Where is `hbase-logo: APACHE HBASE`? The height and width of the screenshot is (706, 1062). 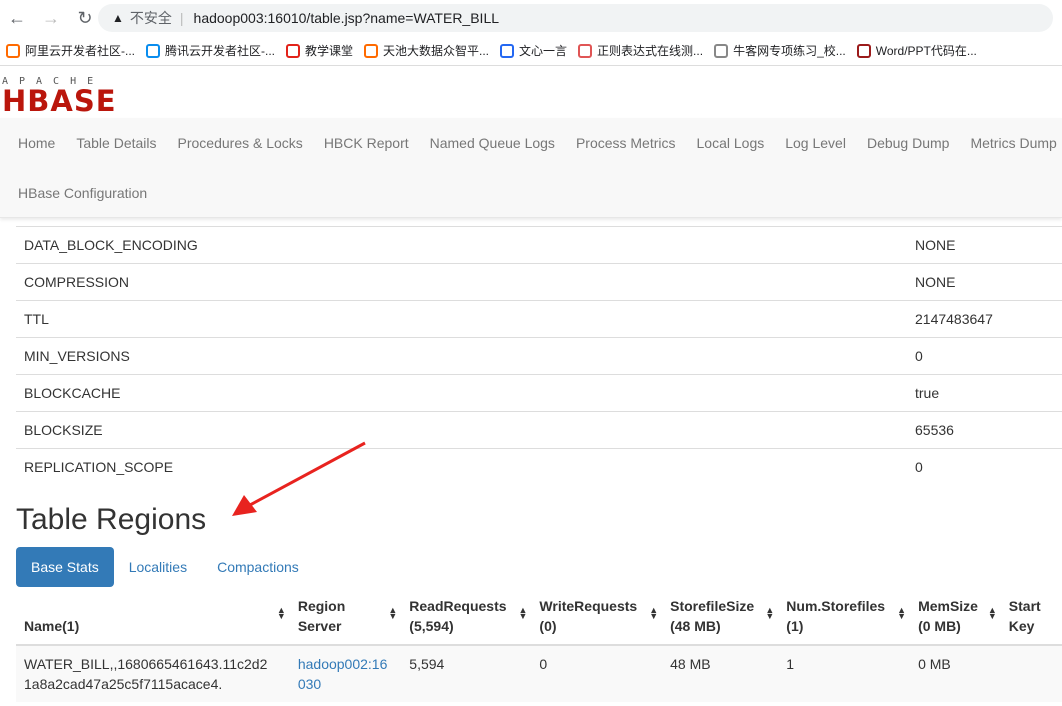 hbase-logo: APACHE HBASE is located at coordinates (72, 97).